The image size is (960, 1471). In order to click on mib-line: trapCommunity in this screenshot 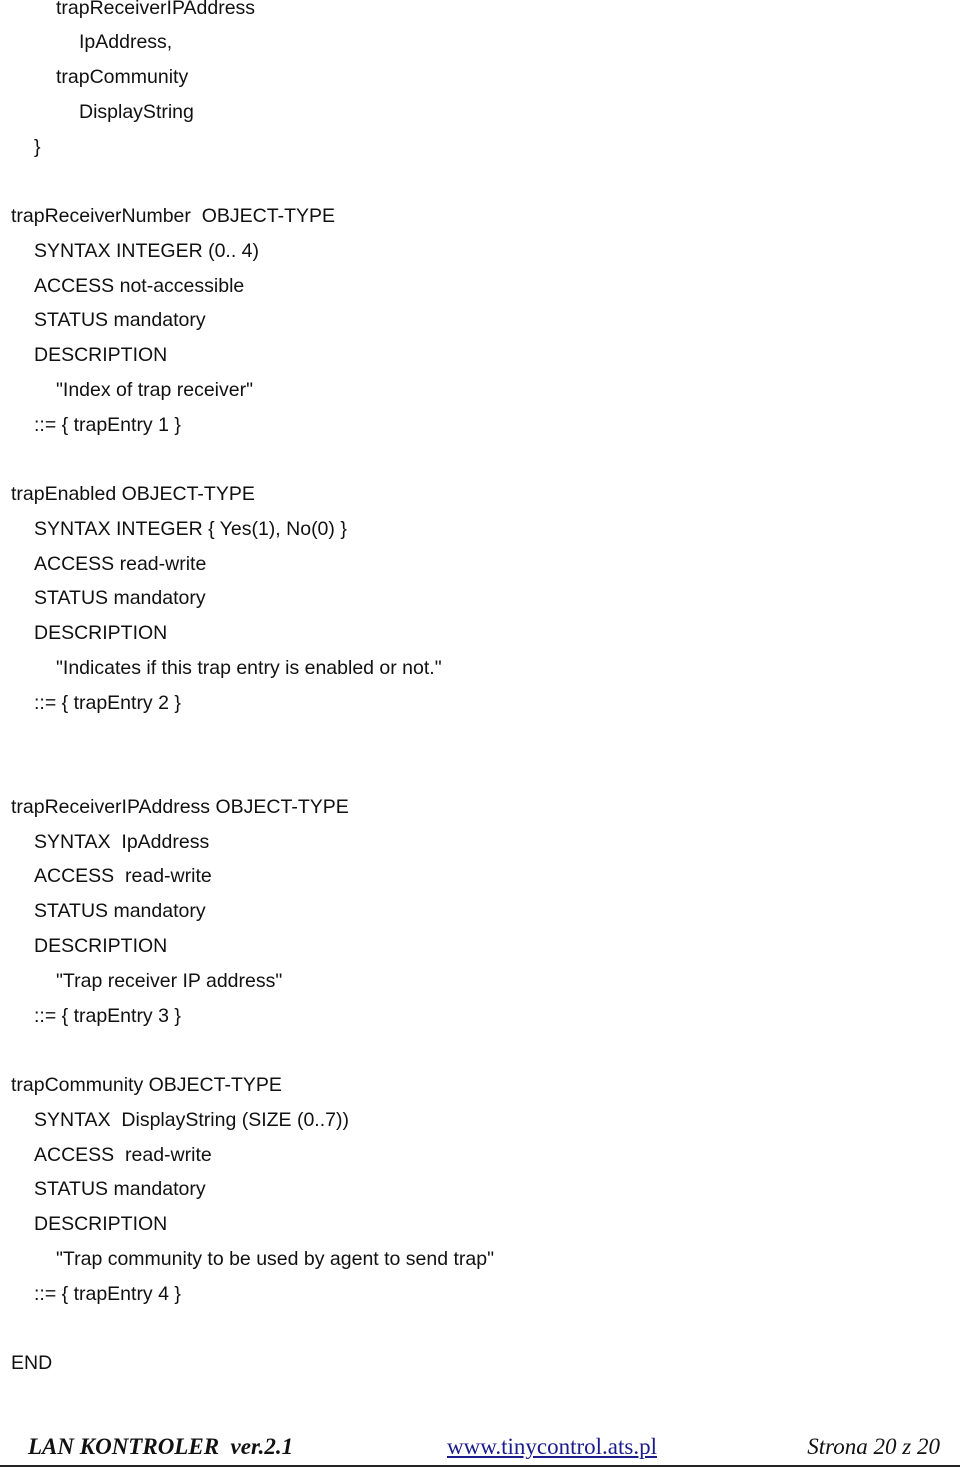, I will do `click(122, 77)`.